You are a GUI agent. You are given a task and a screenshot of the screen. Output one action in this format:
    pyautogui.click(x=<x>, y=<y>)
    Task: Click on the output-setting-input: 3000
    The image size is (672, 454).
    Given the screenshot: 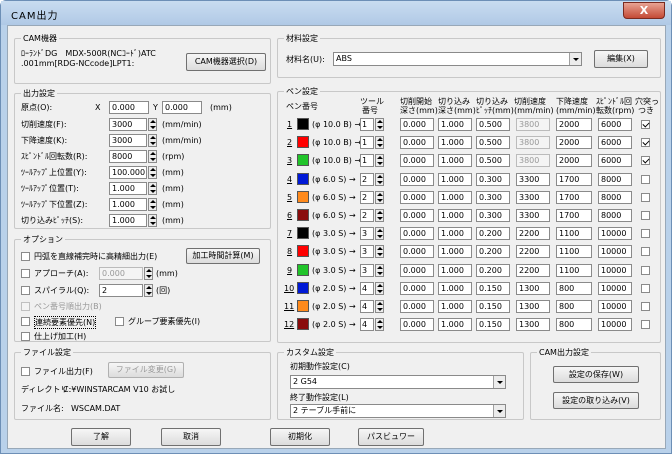 What is the action you would take?
    pyautogui.click(x=128, y=124)
    